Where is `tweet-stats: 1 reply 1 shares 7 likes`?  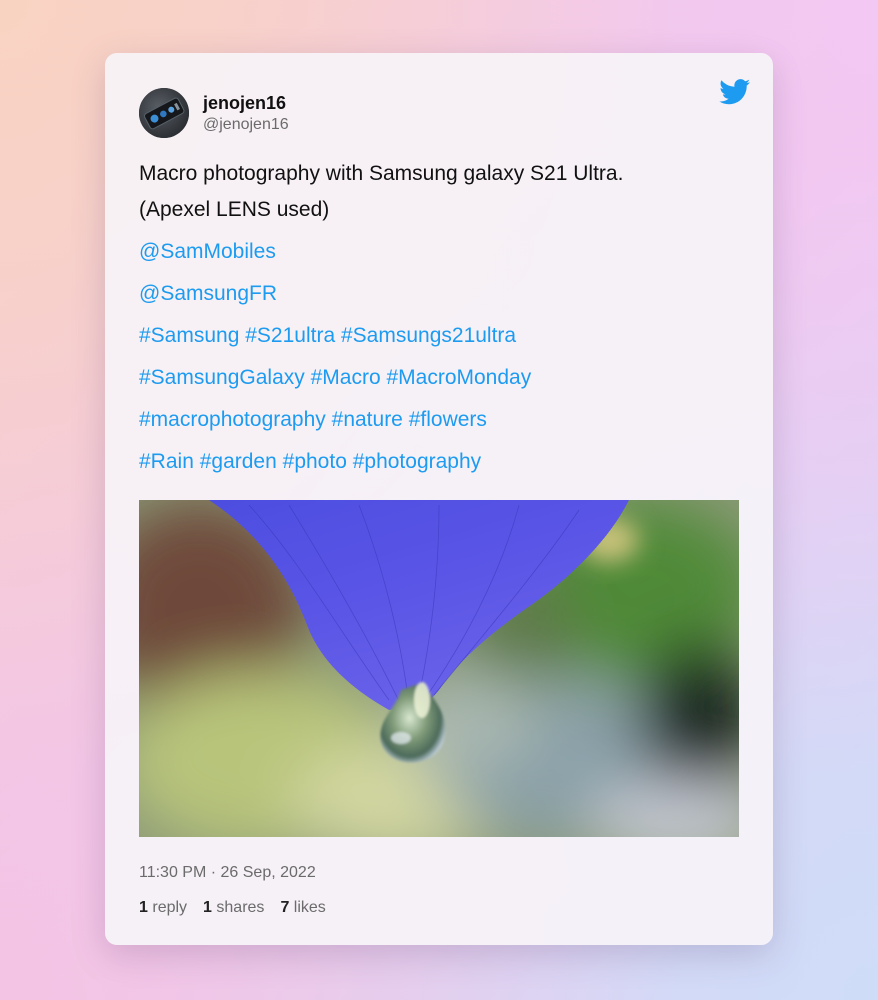
tweet-stats: 1 reply 1 shares 7 likes is located at coordinates (232, 908).